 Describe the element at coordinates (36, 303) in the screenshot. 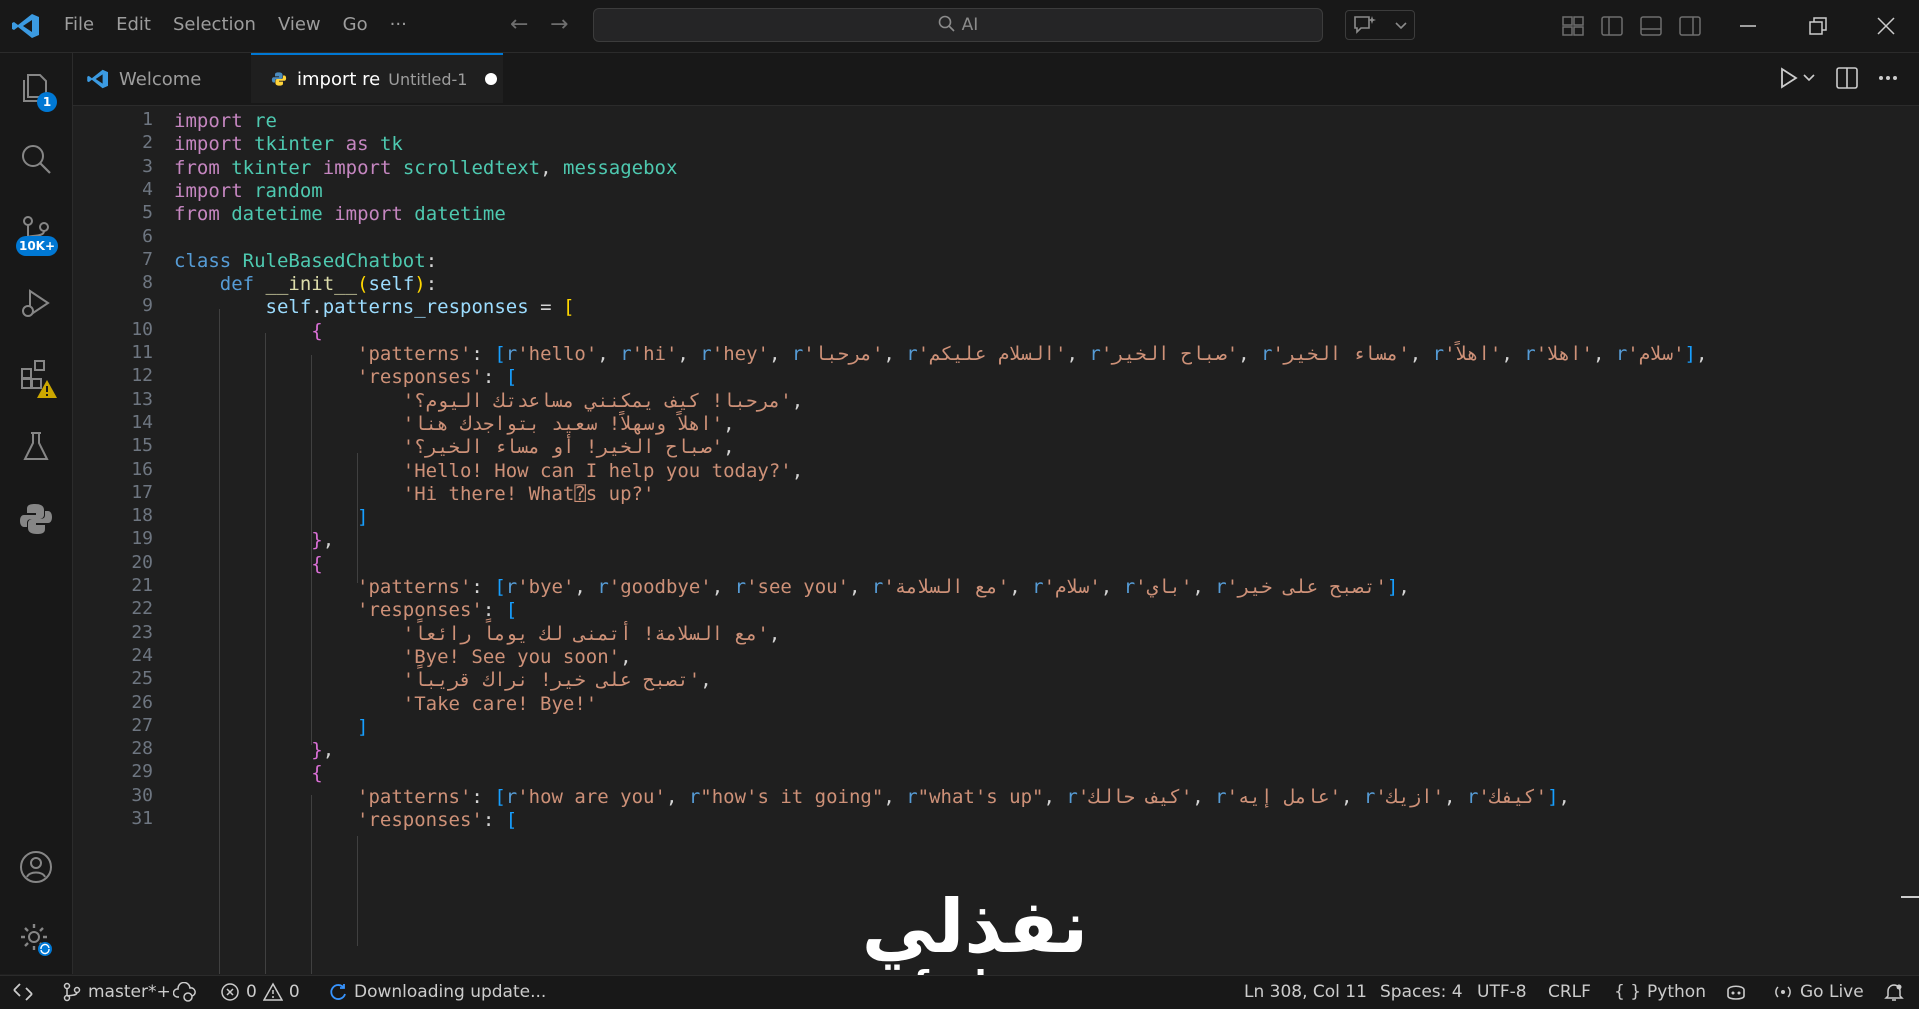

I see `run-debug-icon` at that location.